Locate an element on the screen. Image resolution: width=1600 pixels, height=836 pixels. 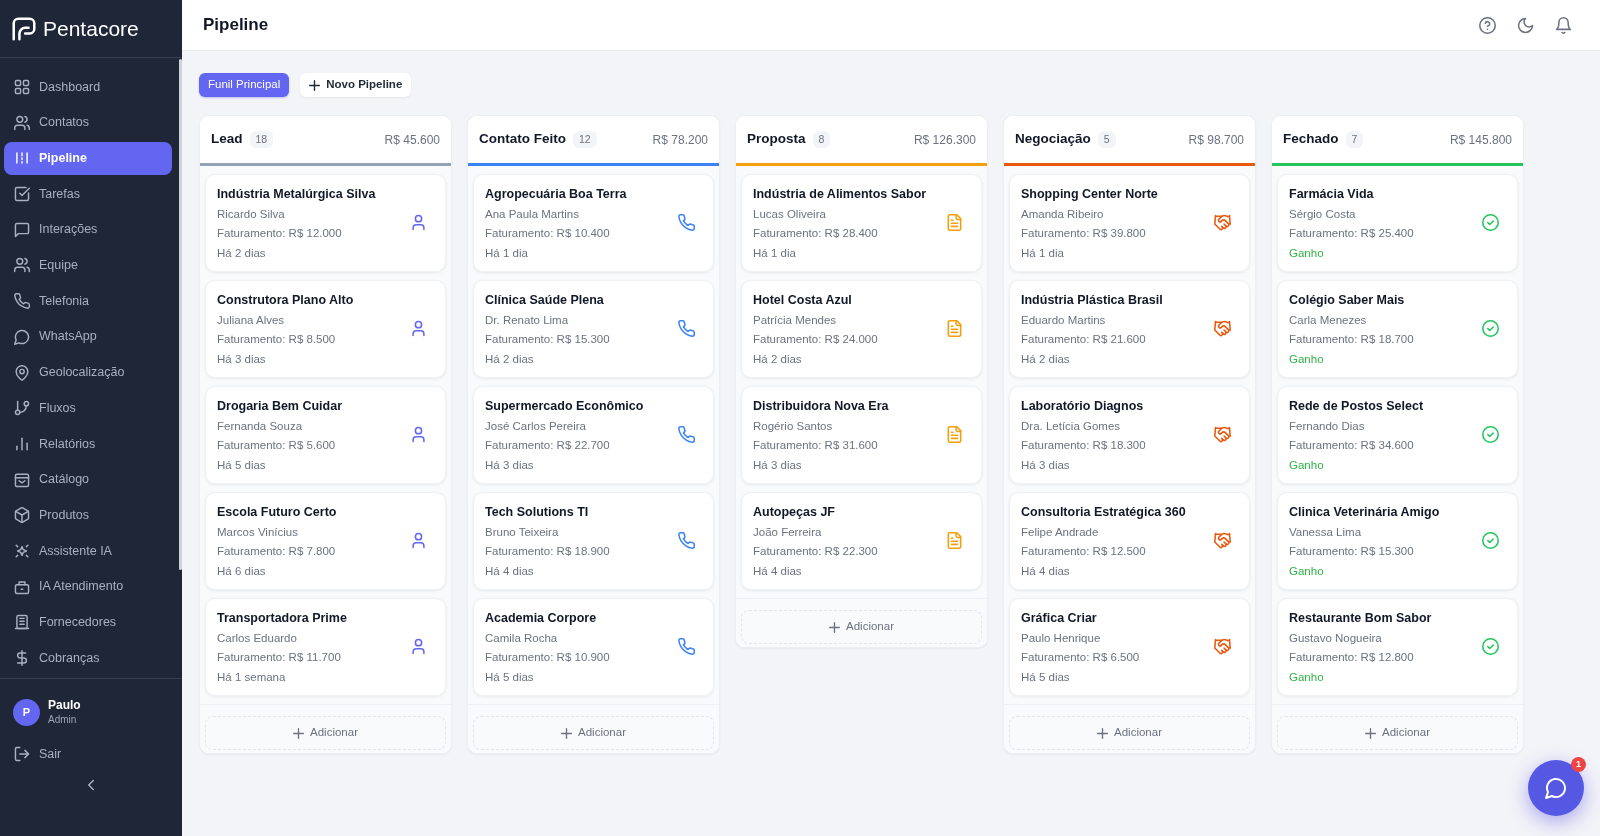
nav-item: IA Atendimento is located at coordinates (88, 587).